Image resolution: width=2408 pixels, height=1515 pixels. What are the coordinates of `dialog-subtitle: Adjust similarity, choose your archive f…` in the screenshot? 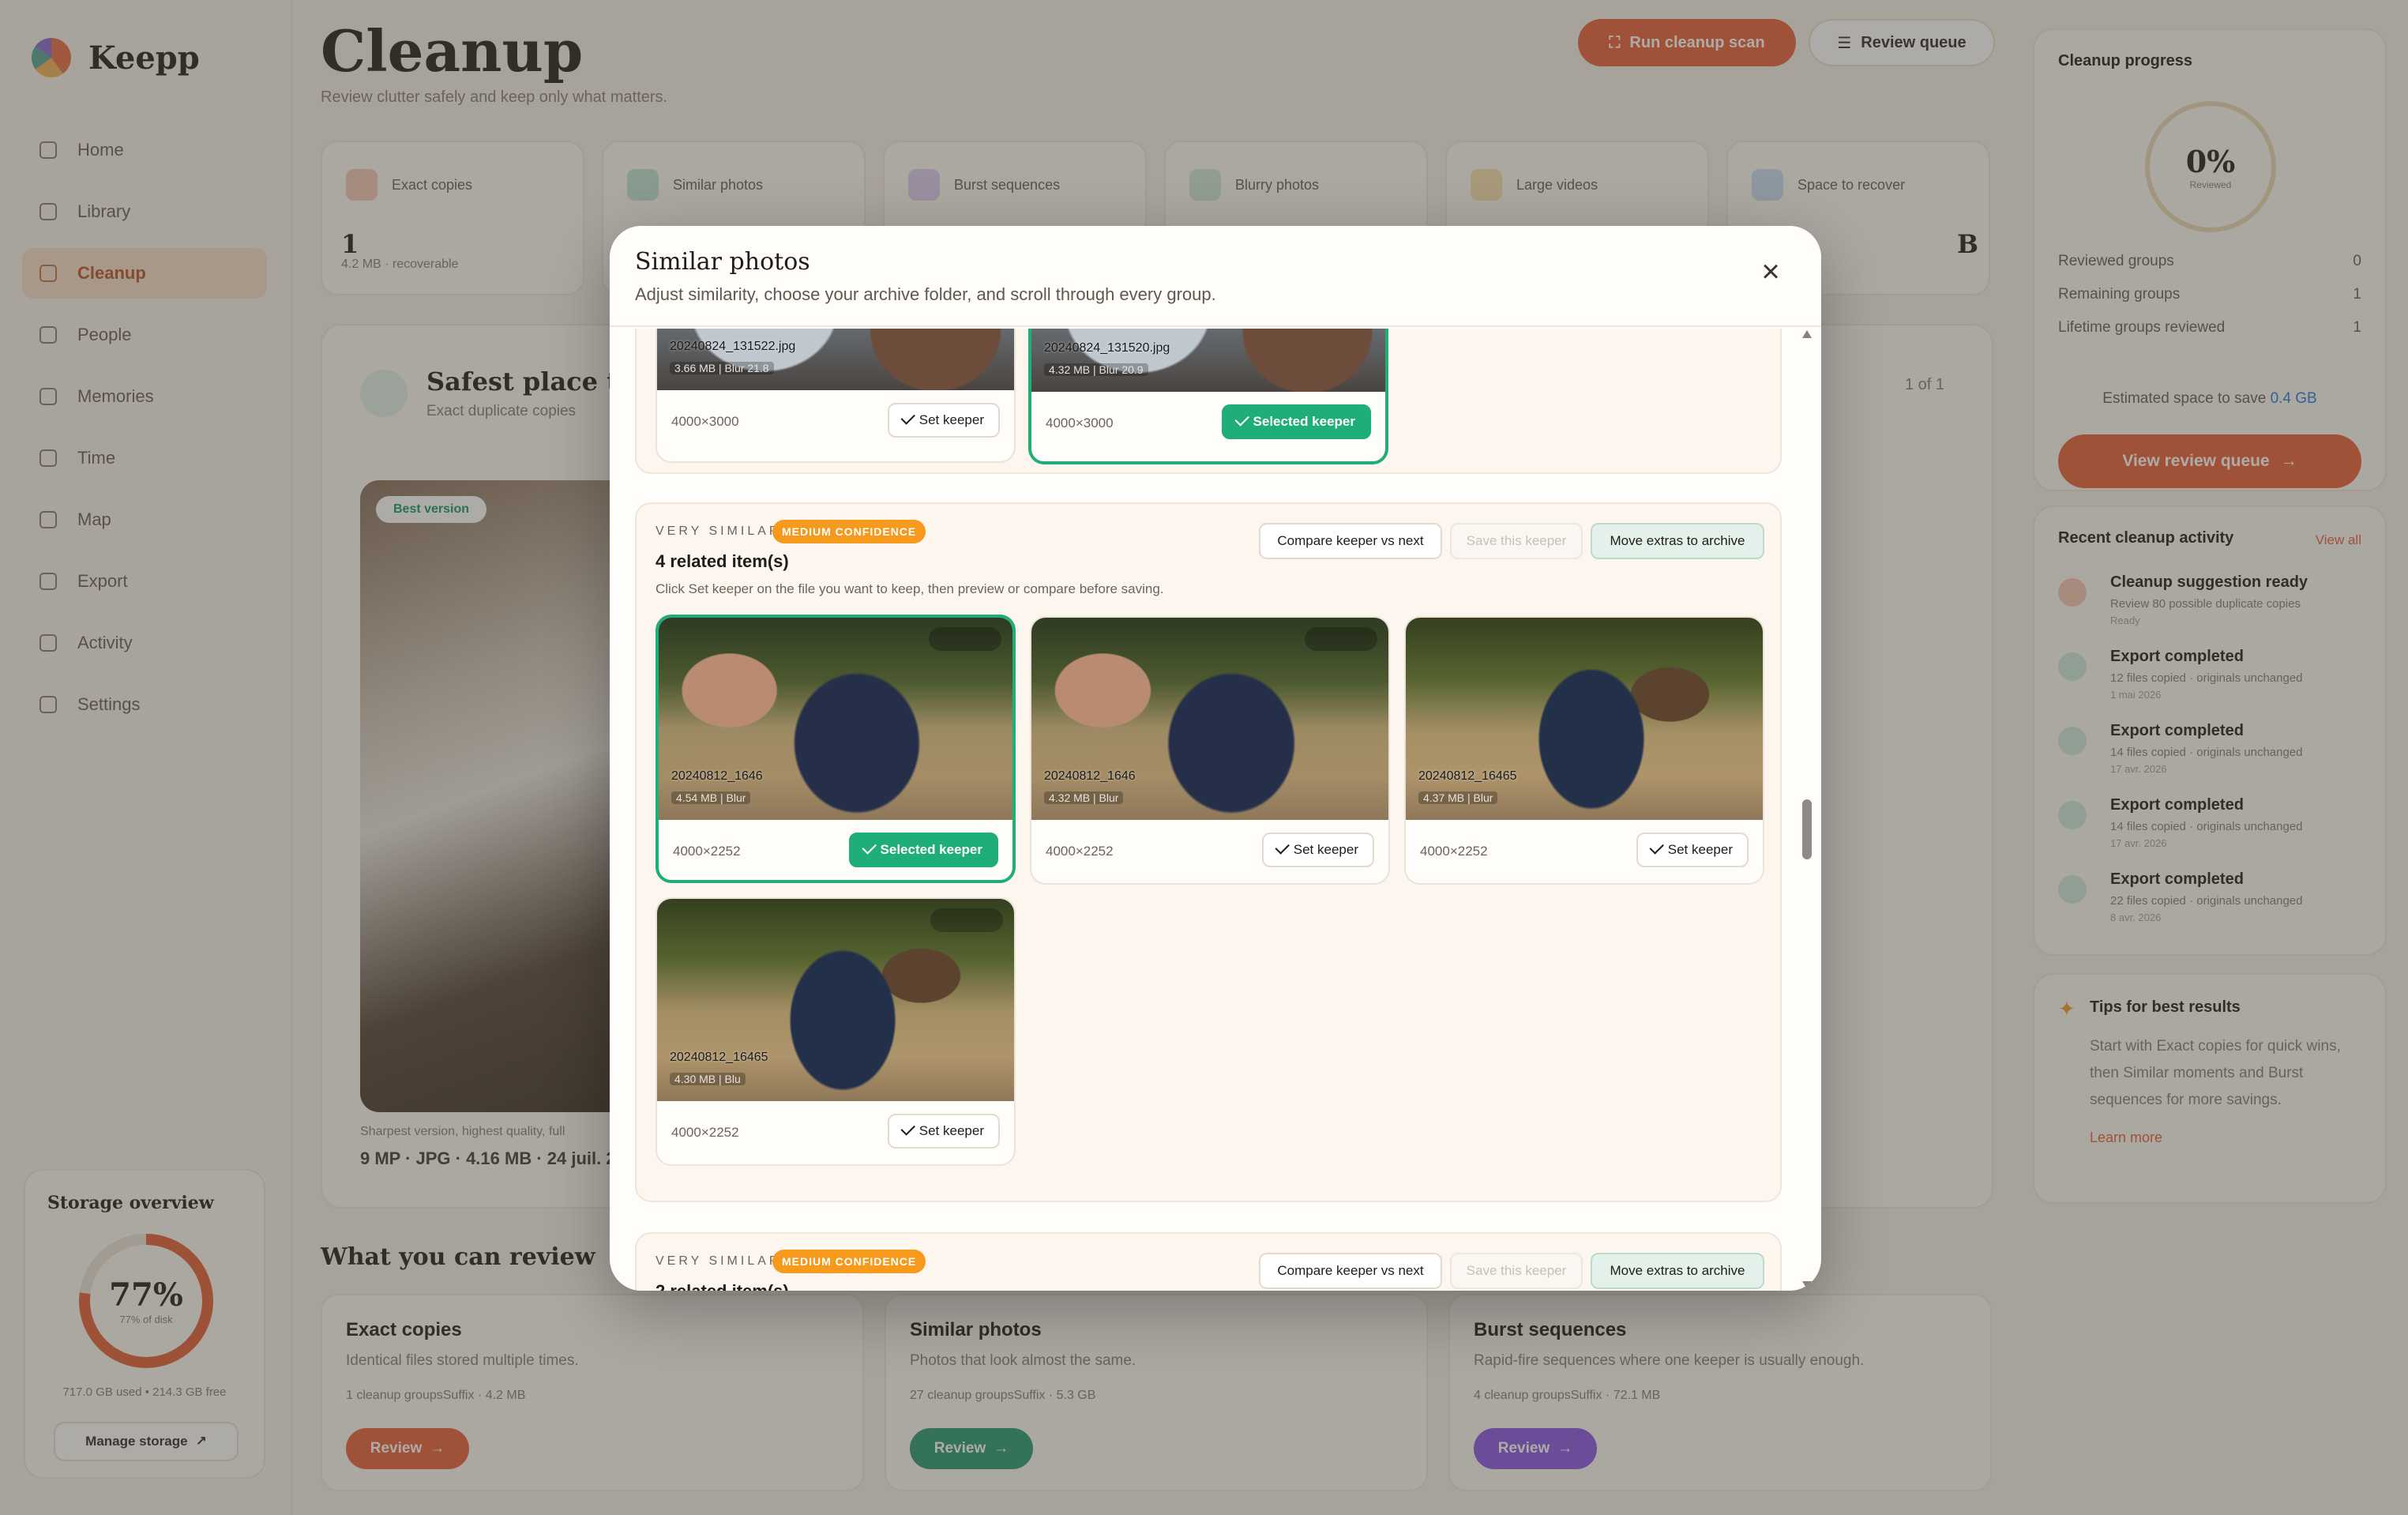 It's located at (925, 294).